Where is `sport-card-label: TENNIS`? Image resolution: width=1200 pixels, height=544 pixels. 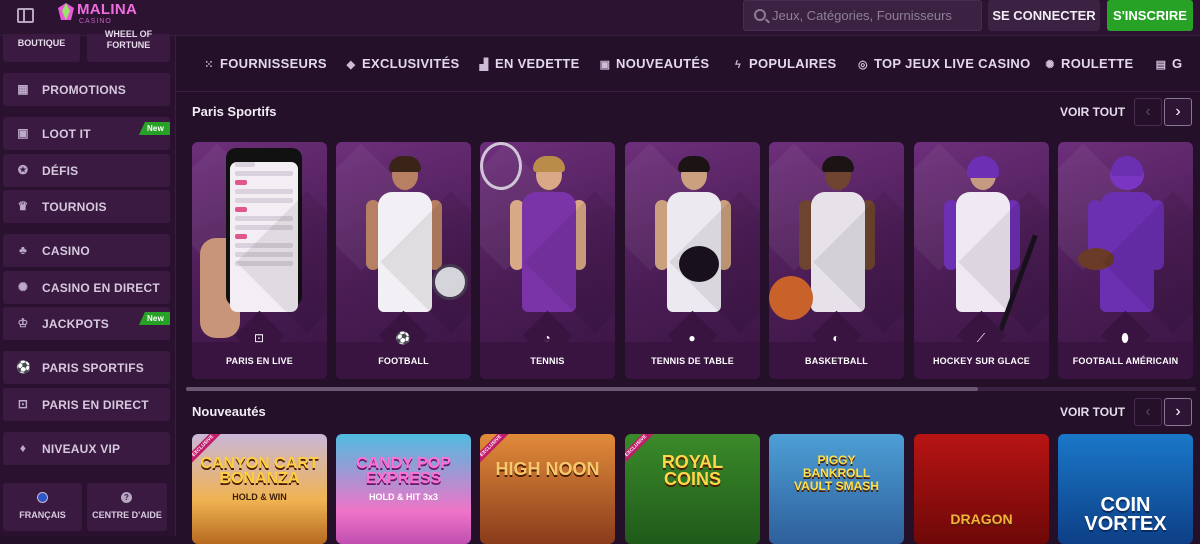 sport-card-label: TENNIS is located at coordinates (547, 361).